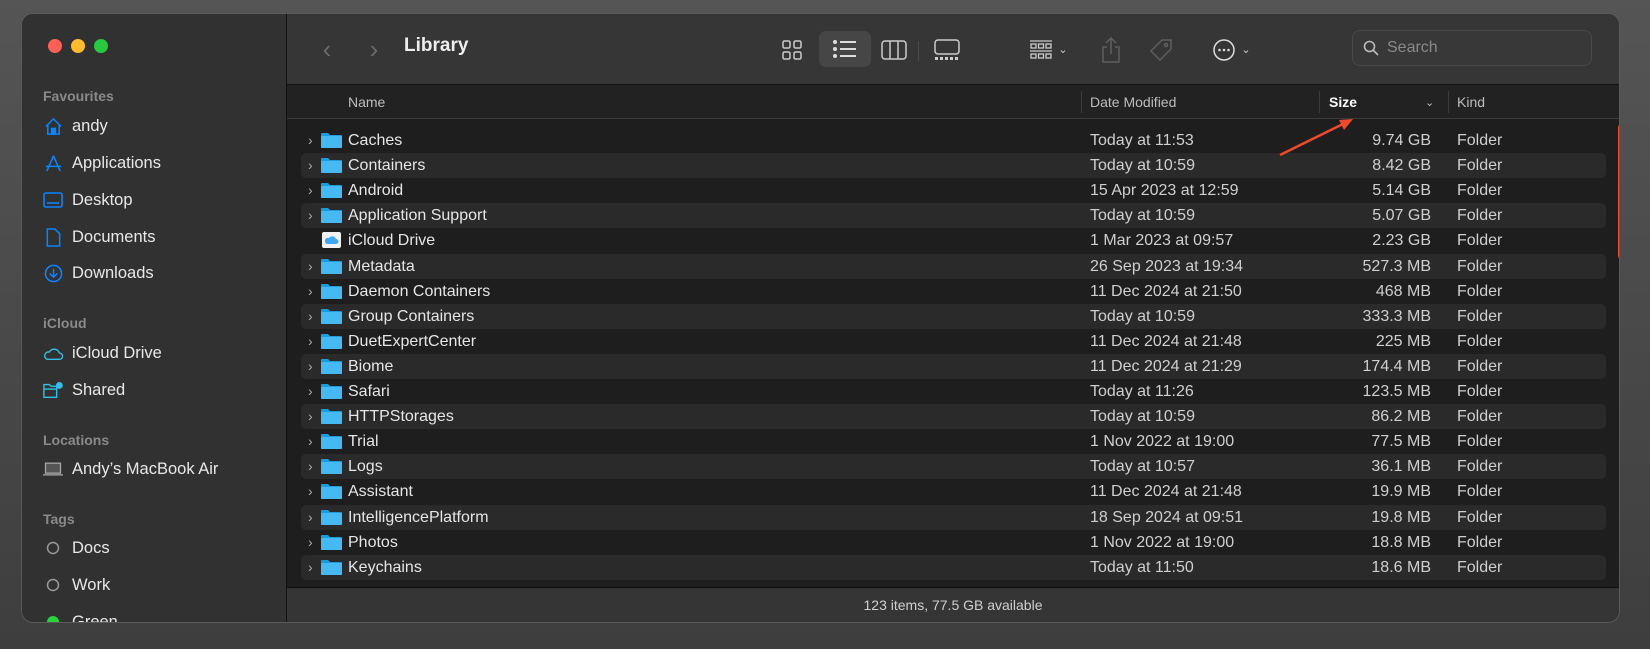 The width and height of the screenshot is (1650, 649). Describe the element at coordinates (76, 440) in the screenshot. I see `section-locations: Locations` at that location.